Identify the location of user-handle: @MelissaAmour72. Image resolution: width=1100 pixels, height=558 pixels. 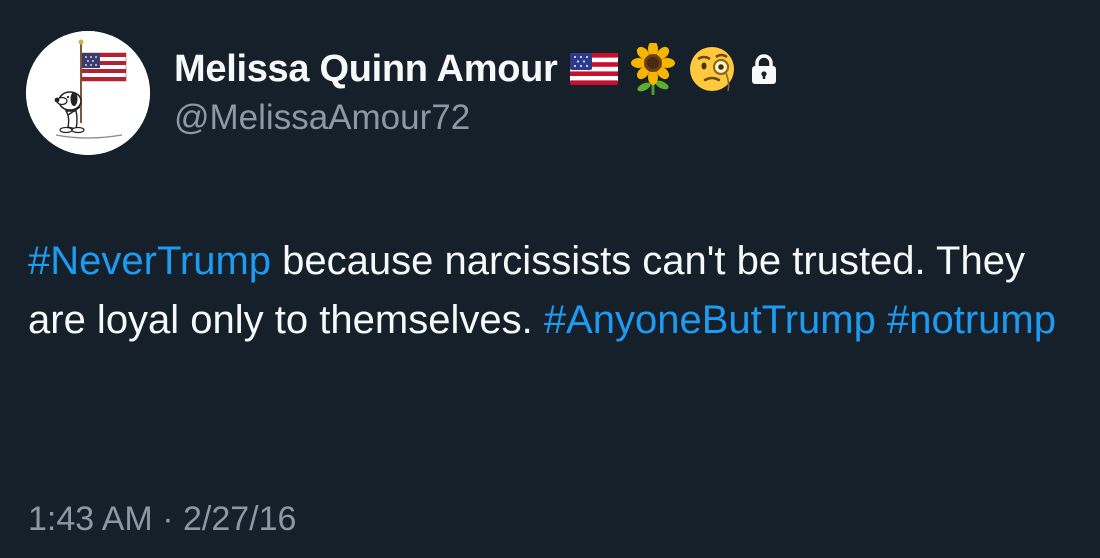
(322, 118).